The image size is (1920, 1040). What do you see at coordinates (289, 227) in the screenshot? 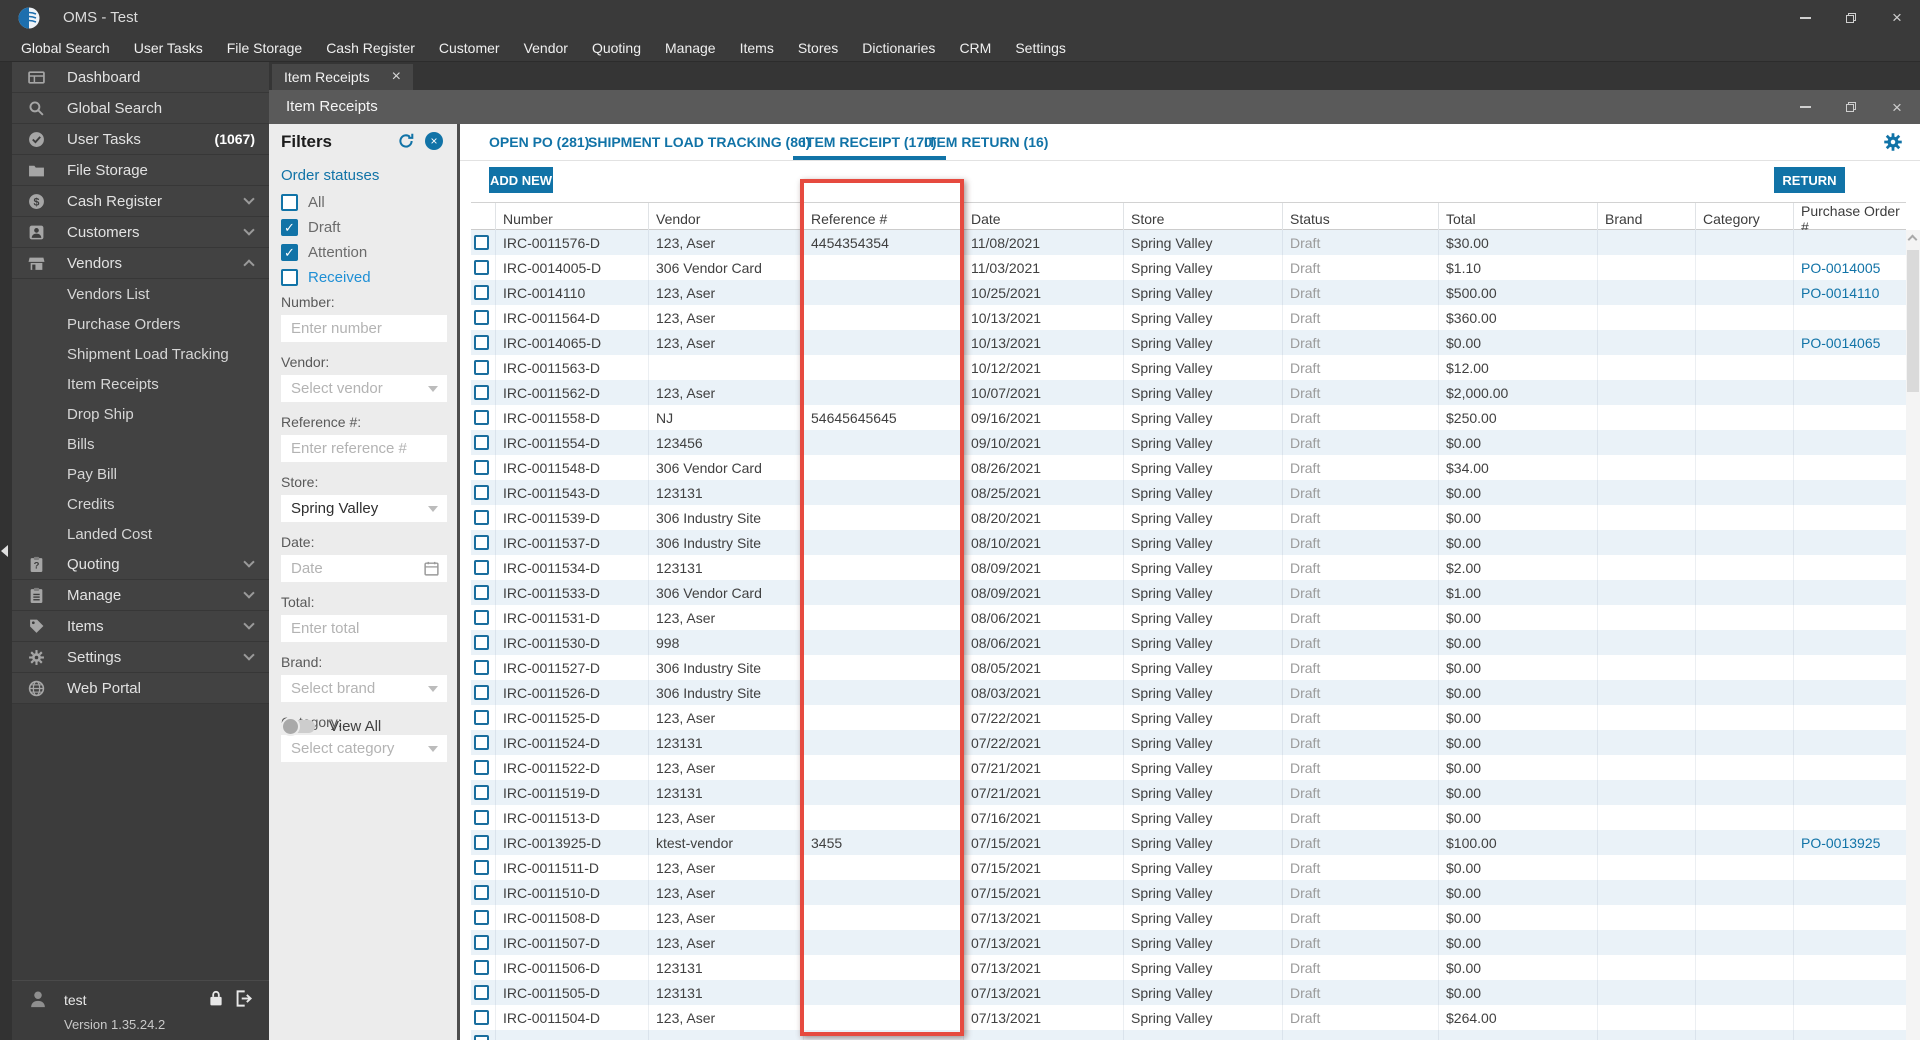
I see `checkbox-draft: ✓` at bounding box center [289, 227].